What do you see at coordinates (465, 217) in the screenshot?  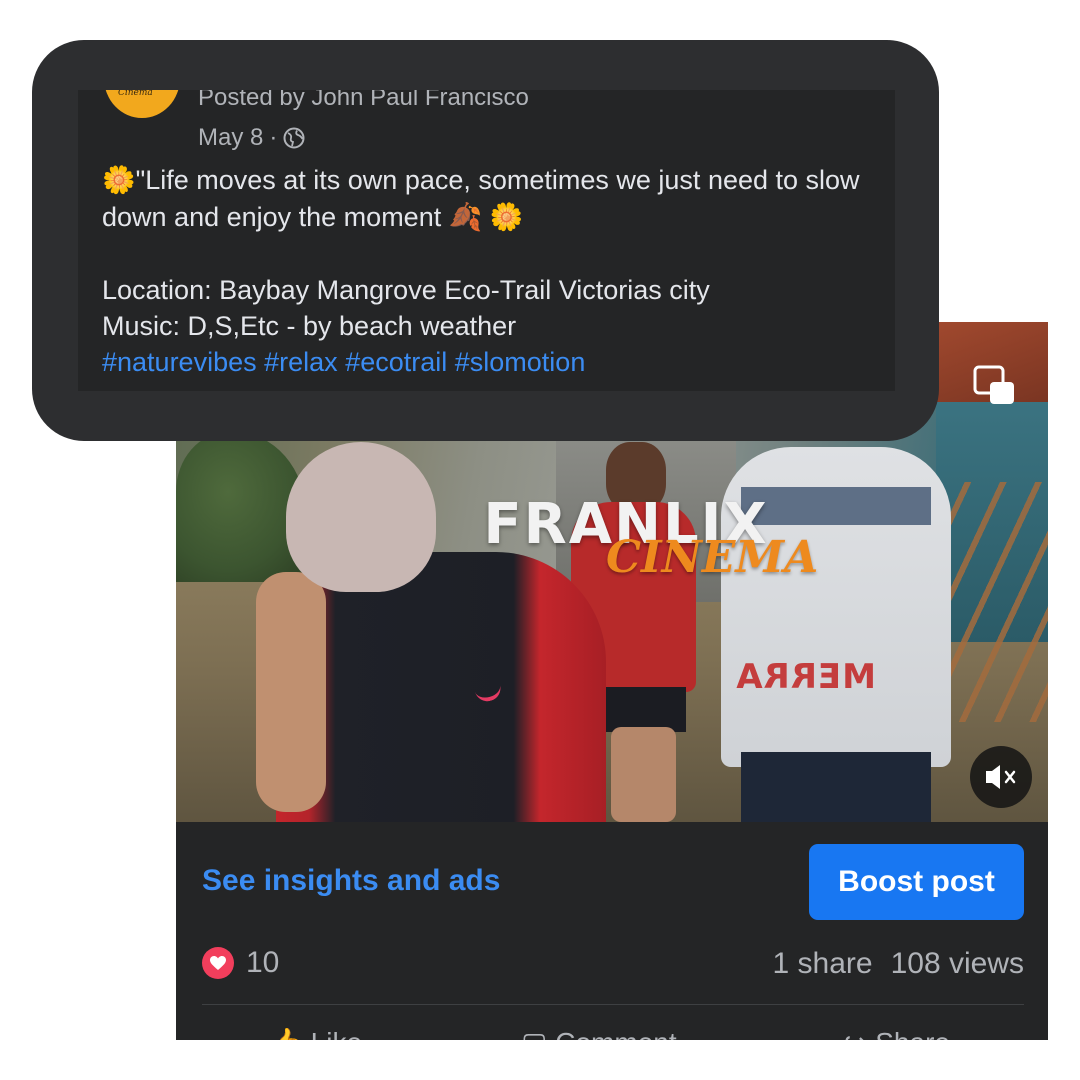 I see `leaves-emoji-icon: 🍂` at bounding box center [465, 217].